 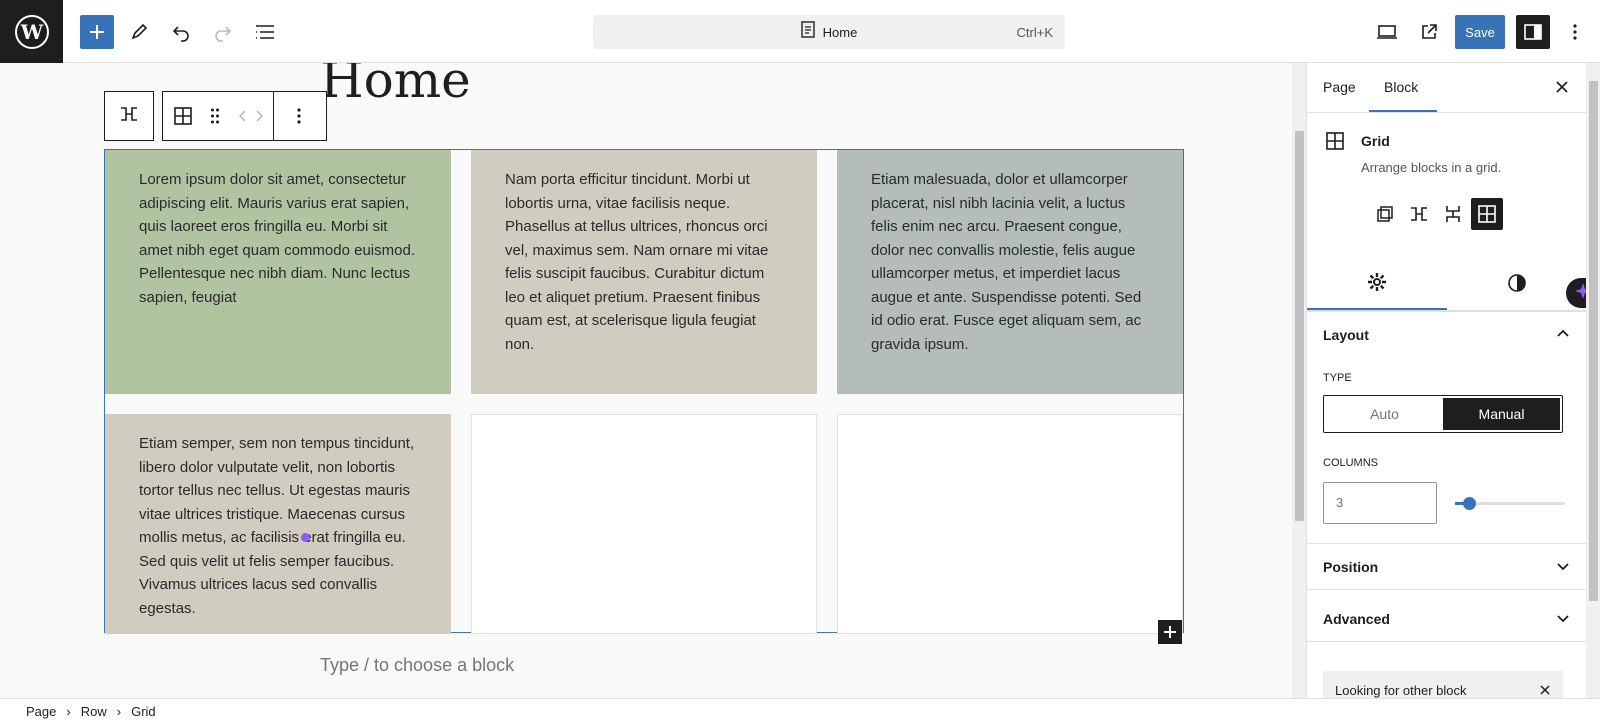 I want to click on breadcrumb-row: Row, so click(x=94, y=711).